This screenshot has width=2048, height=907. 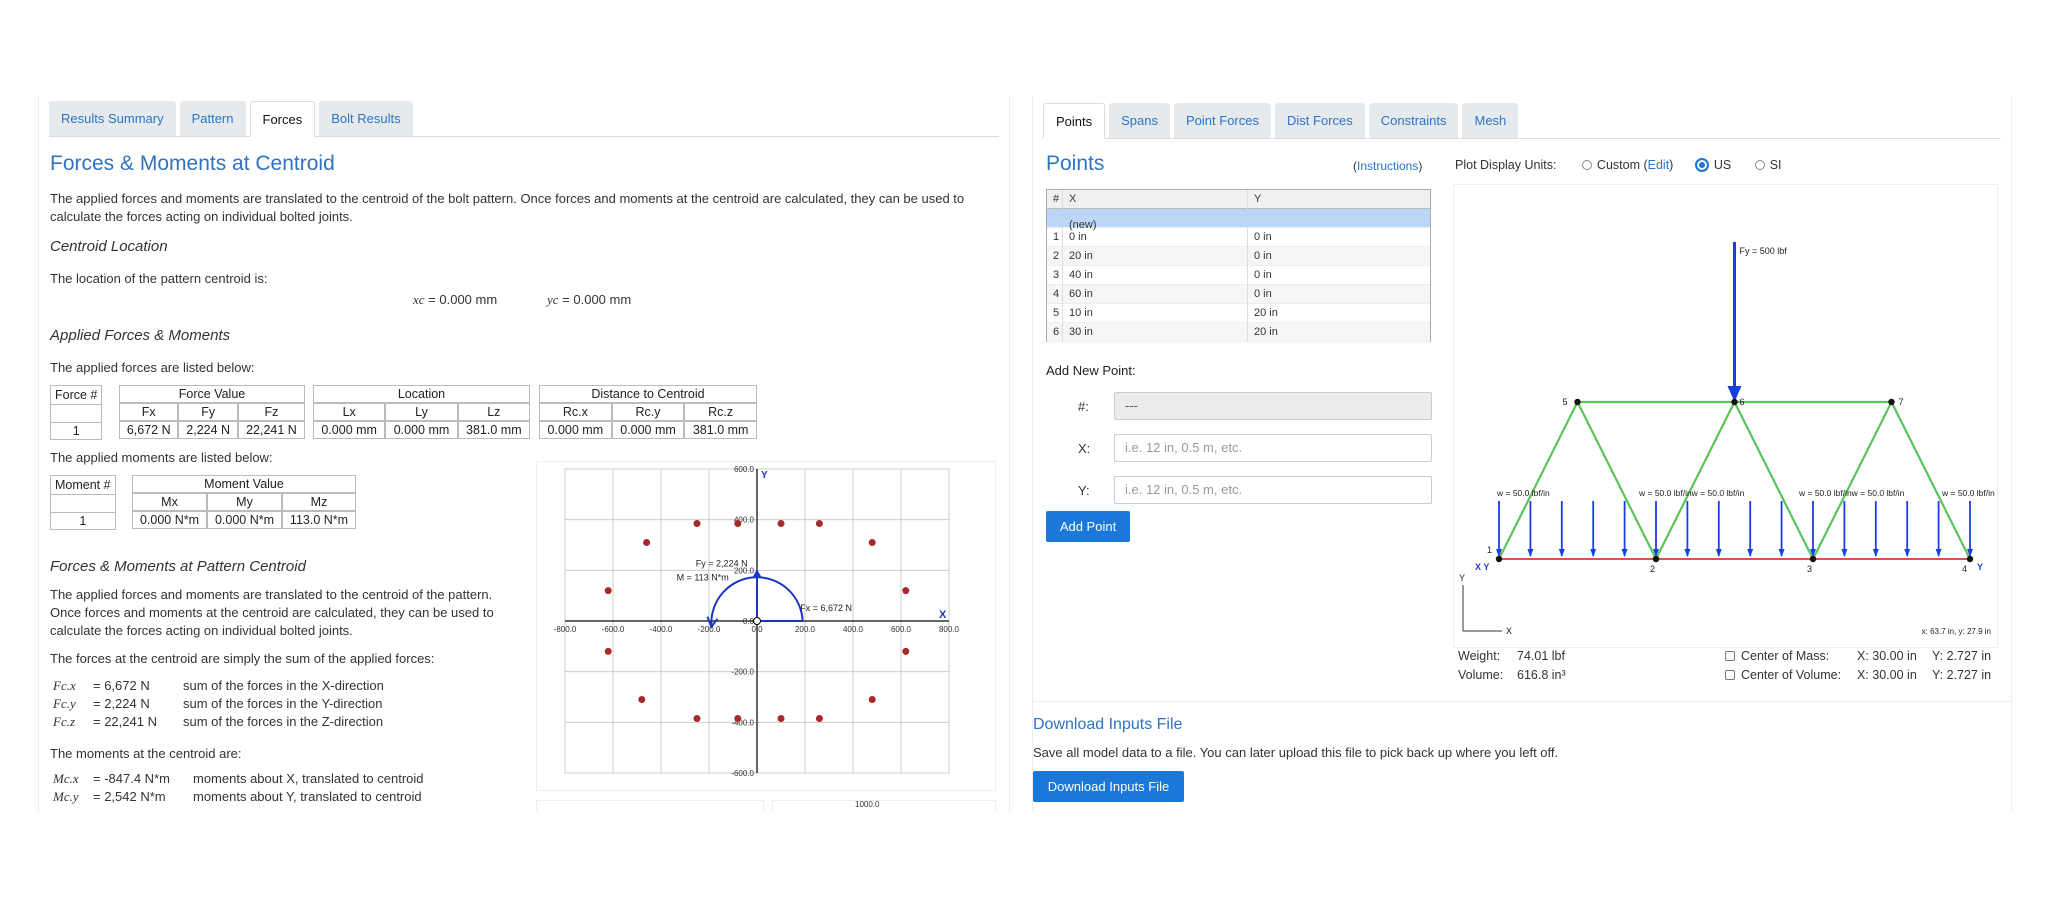 What do you see at coordinates (1055, 275) in the screenshot?
I see `grid-cell: 3` at bounding box center [1055, 275].